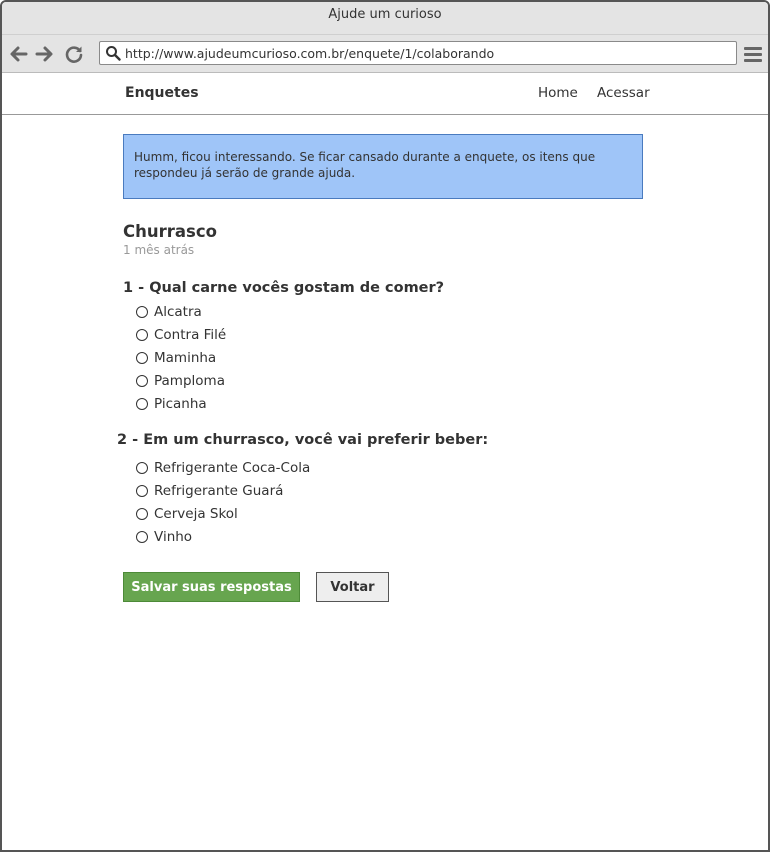 This screenshot has height=852, width=770. What do you see at coordinates (558, 93) in the screenshot?
I see `nav-link-home: Home` at bounding box center [558, 93].